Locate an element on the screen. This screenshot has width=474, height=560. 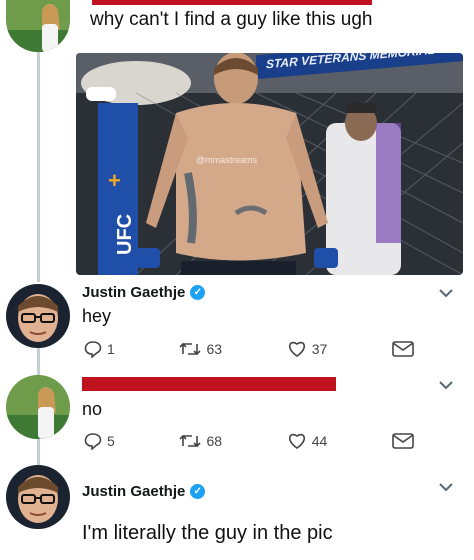
tweet-text: I'm literally the guy in the pic is located at coordinates (207, 533).